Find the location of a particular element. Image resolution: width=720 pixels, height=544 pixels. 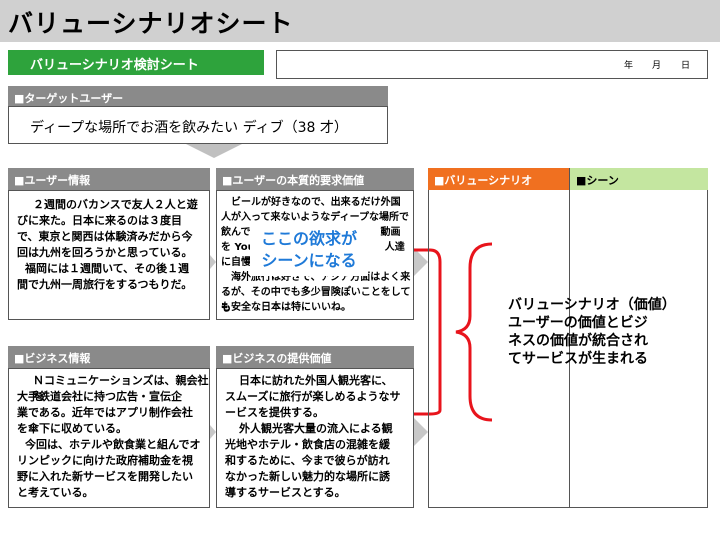

text-line: 野に入れた新サービスを開発したい is located at coordinates (105, 476).